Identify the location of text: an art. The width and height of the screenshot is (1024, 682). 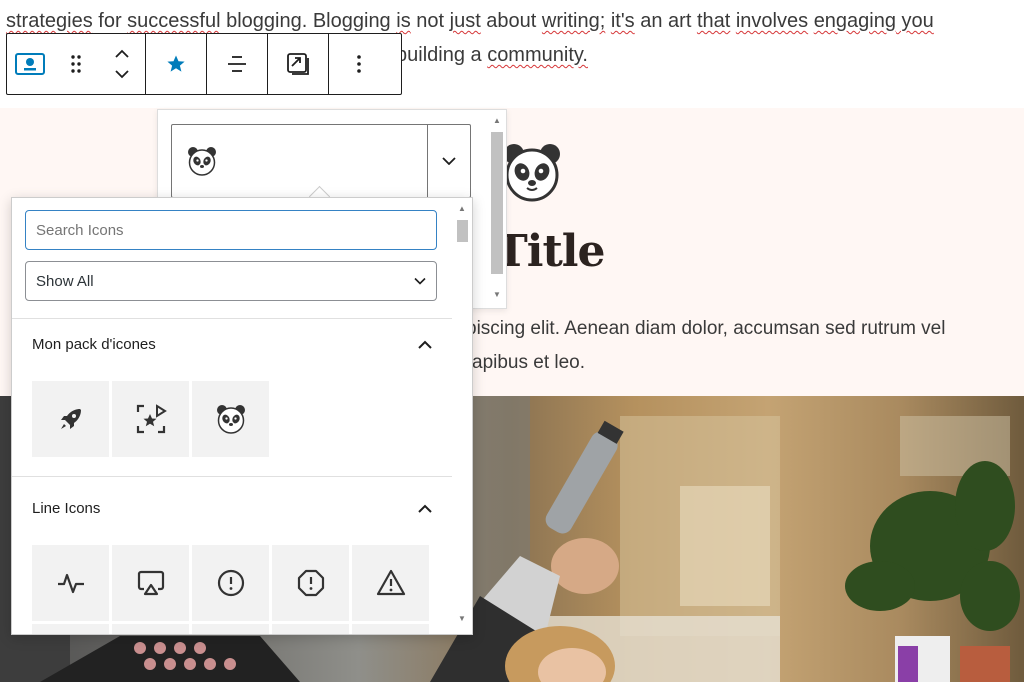
(665, 21).